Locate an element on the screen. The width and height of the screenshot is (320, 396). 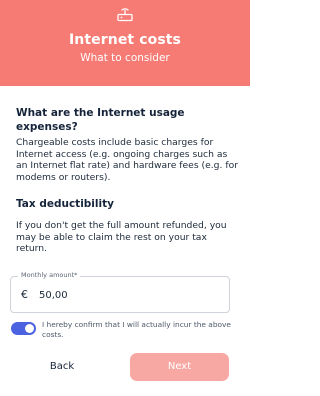
page-subtitle: What to consider is located at coordinates (125, 58).